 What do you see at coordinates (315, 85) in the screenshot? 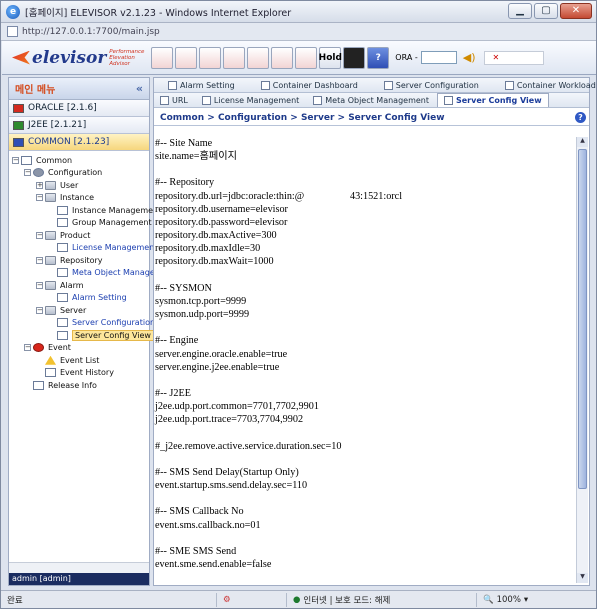
I see `tab-label: Container Dashboard` at bounding box center [315, 85].